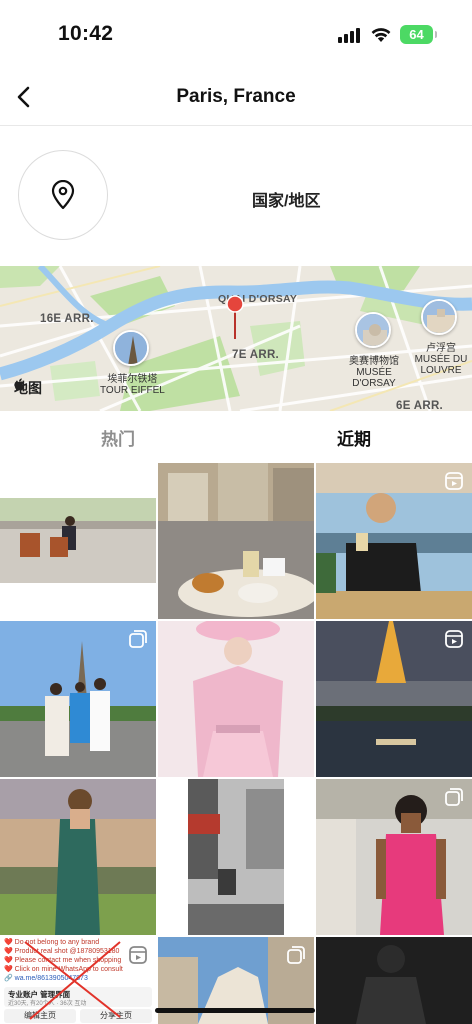  What do you see at coordinates (286, 201) in the screenshot?
I see `location-type-label: 国家/地区` at bounding box center [286, 201].